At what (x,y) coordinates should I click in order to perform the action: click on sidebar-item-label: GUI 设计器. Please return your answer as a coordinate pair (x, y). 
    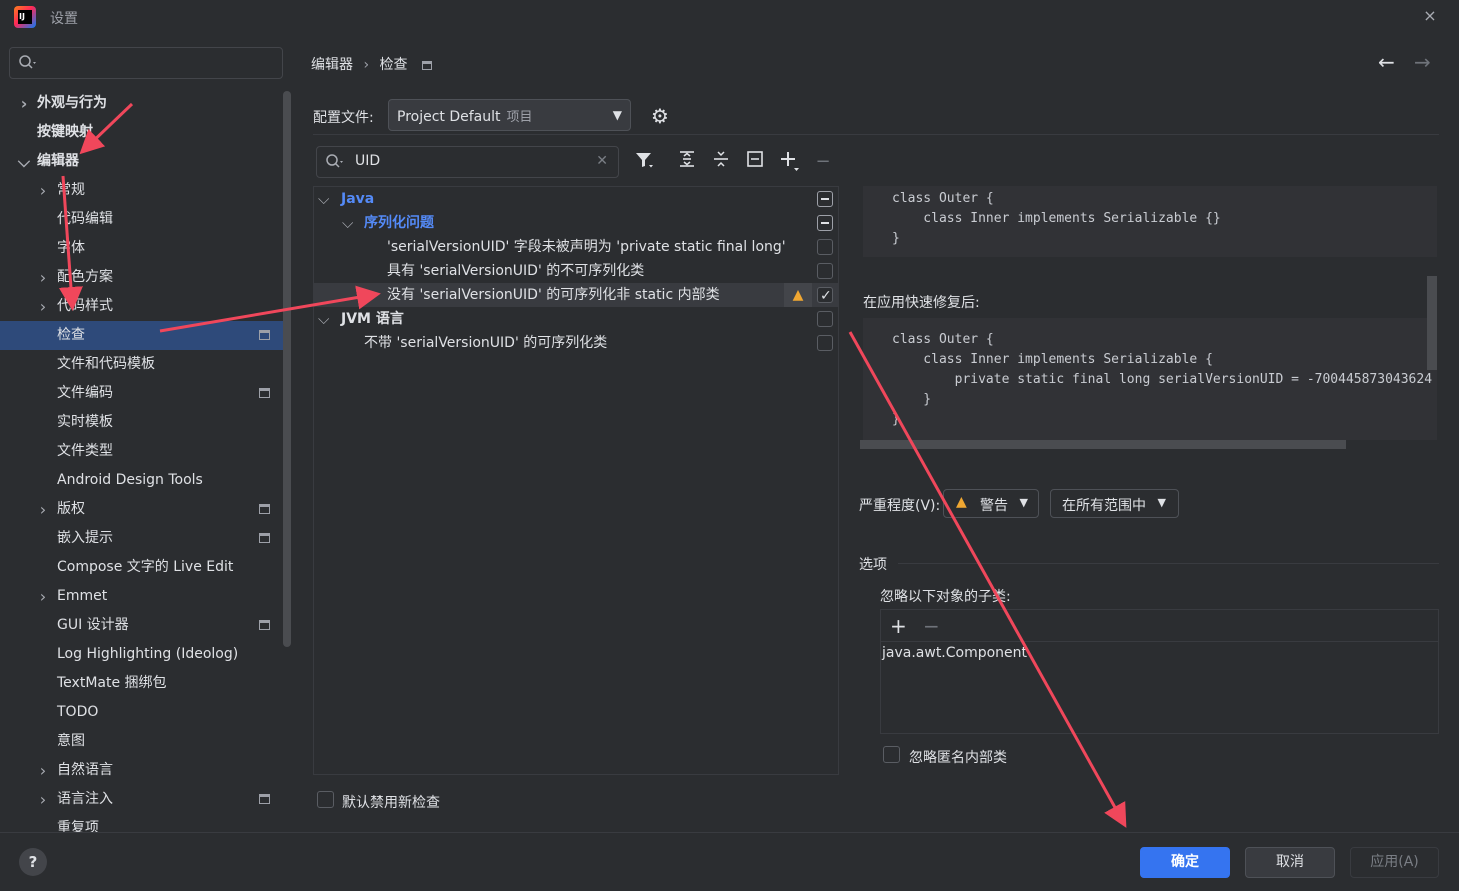
    Looking at the image, I should click on (93, 625).